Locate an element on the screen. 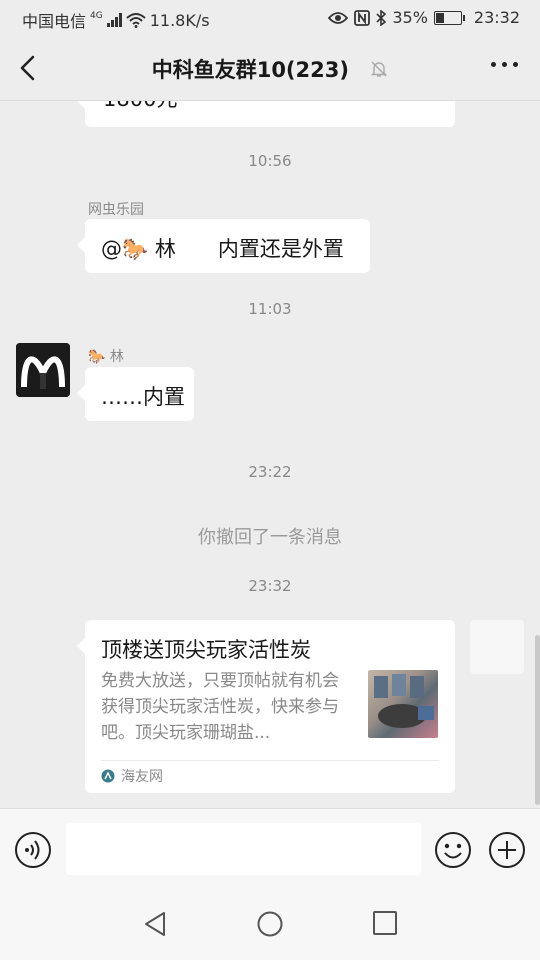 The width and height of the screenshot is (540, 960). card-thumbnail is located at coordinates (403, 704).